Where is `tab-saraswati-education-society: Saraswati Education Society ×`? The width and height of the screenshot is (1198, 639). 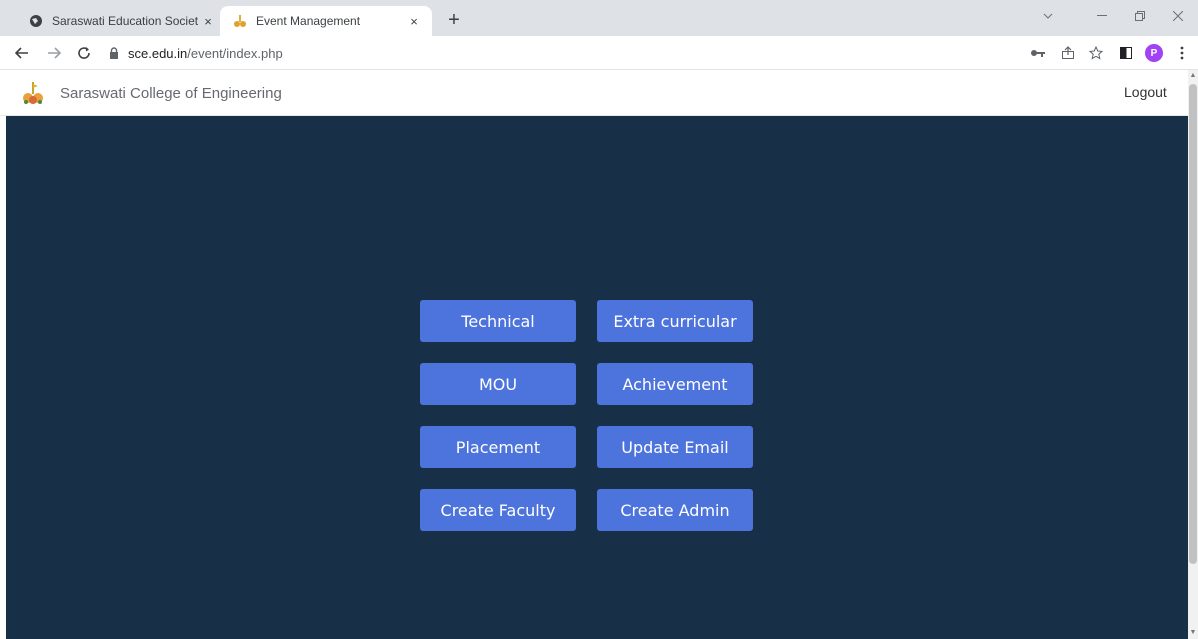 tab-saraswati-education-society: Saraswati Education Society × is located at coordinates (121, 21).